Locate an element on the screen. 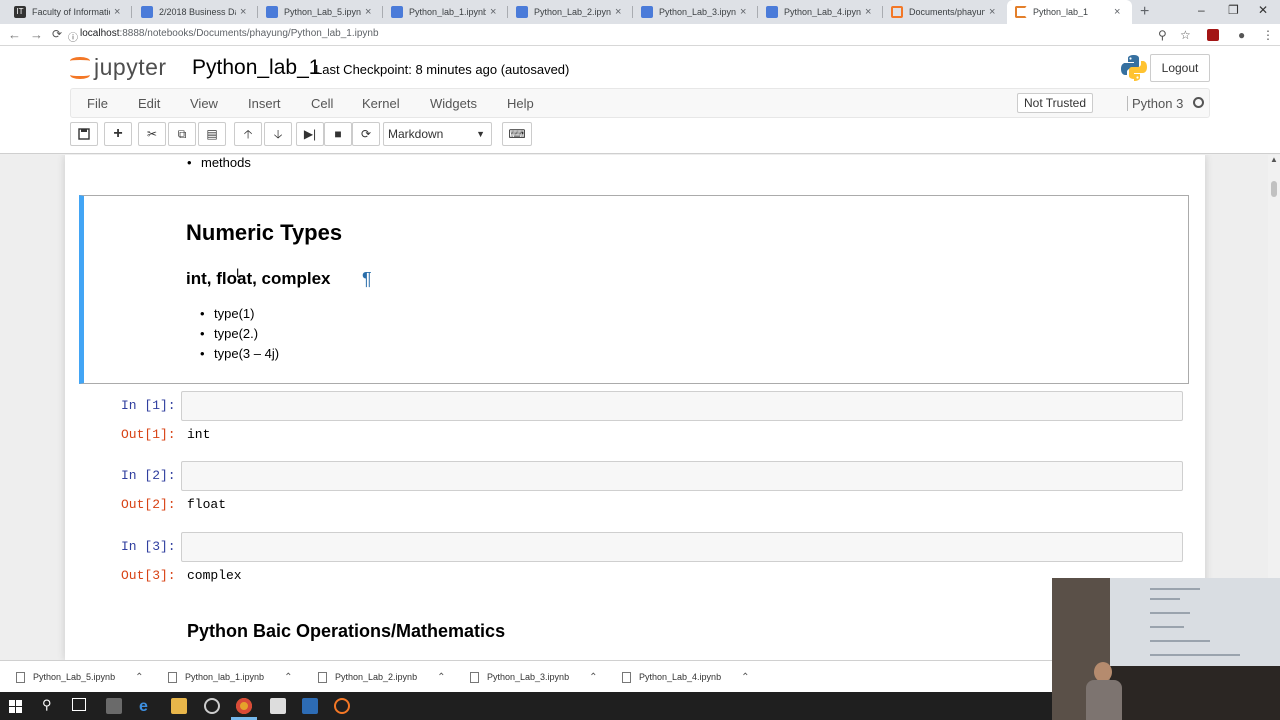 This screenshot has height=720, width=1280. menu-help: Help is located at coordinates (520, 103).